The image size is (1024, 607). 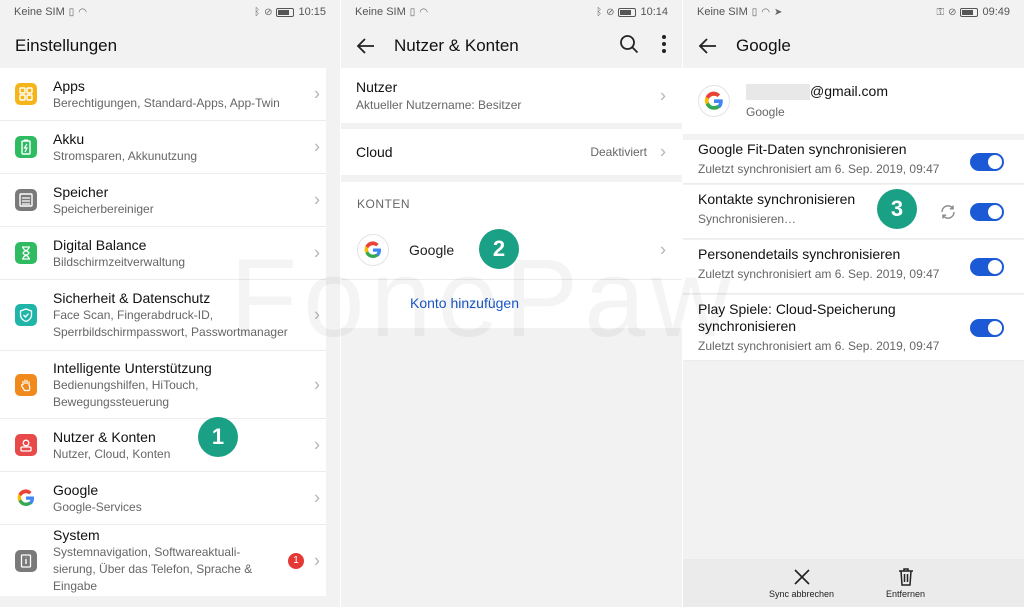 What do you see at coordinates (69, 85) in the screenshot?
I see `settings-item-label: Apps` at bounding box center [69, 85].